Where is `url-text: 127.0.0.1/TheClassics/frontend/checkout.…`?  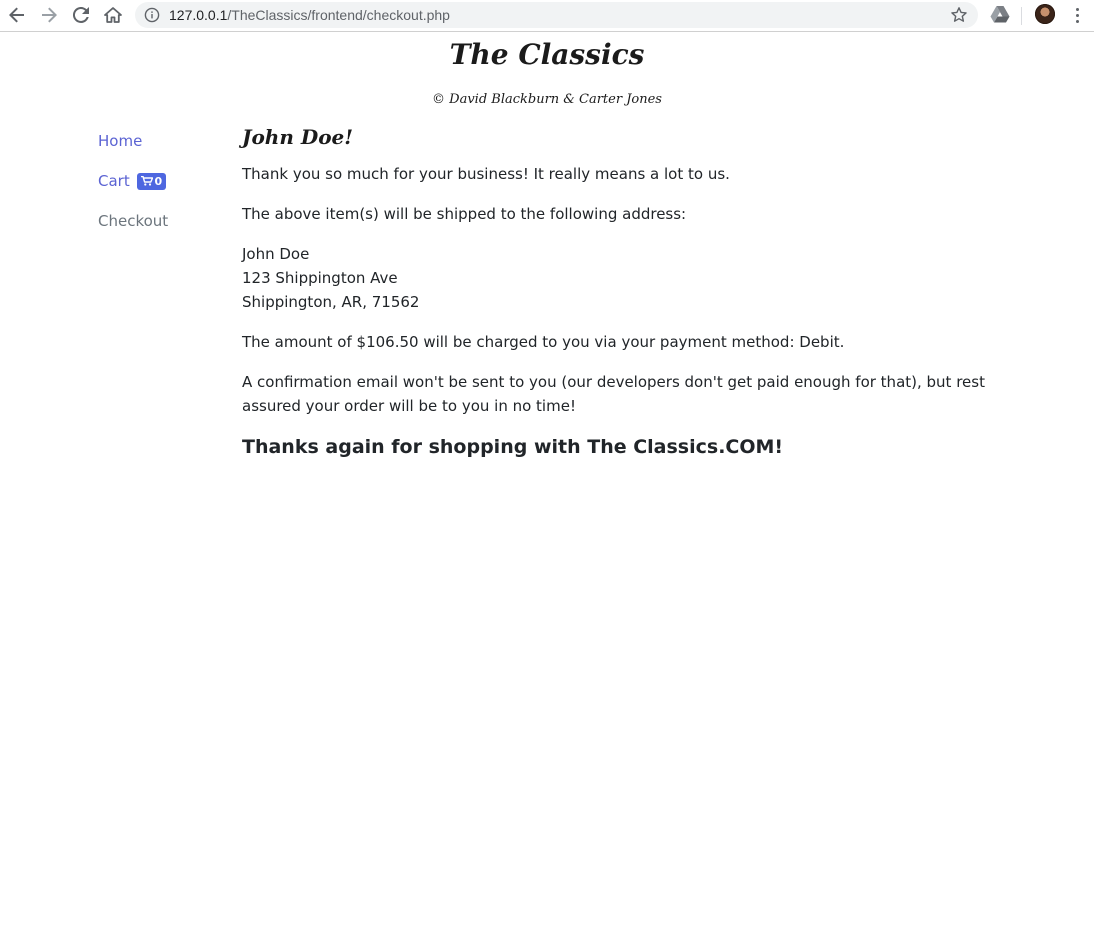
url-text: 127.0.0.1/TheClassics/frontend/checkout.… is located at coordinates (309, 15).